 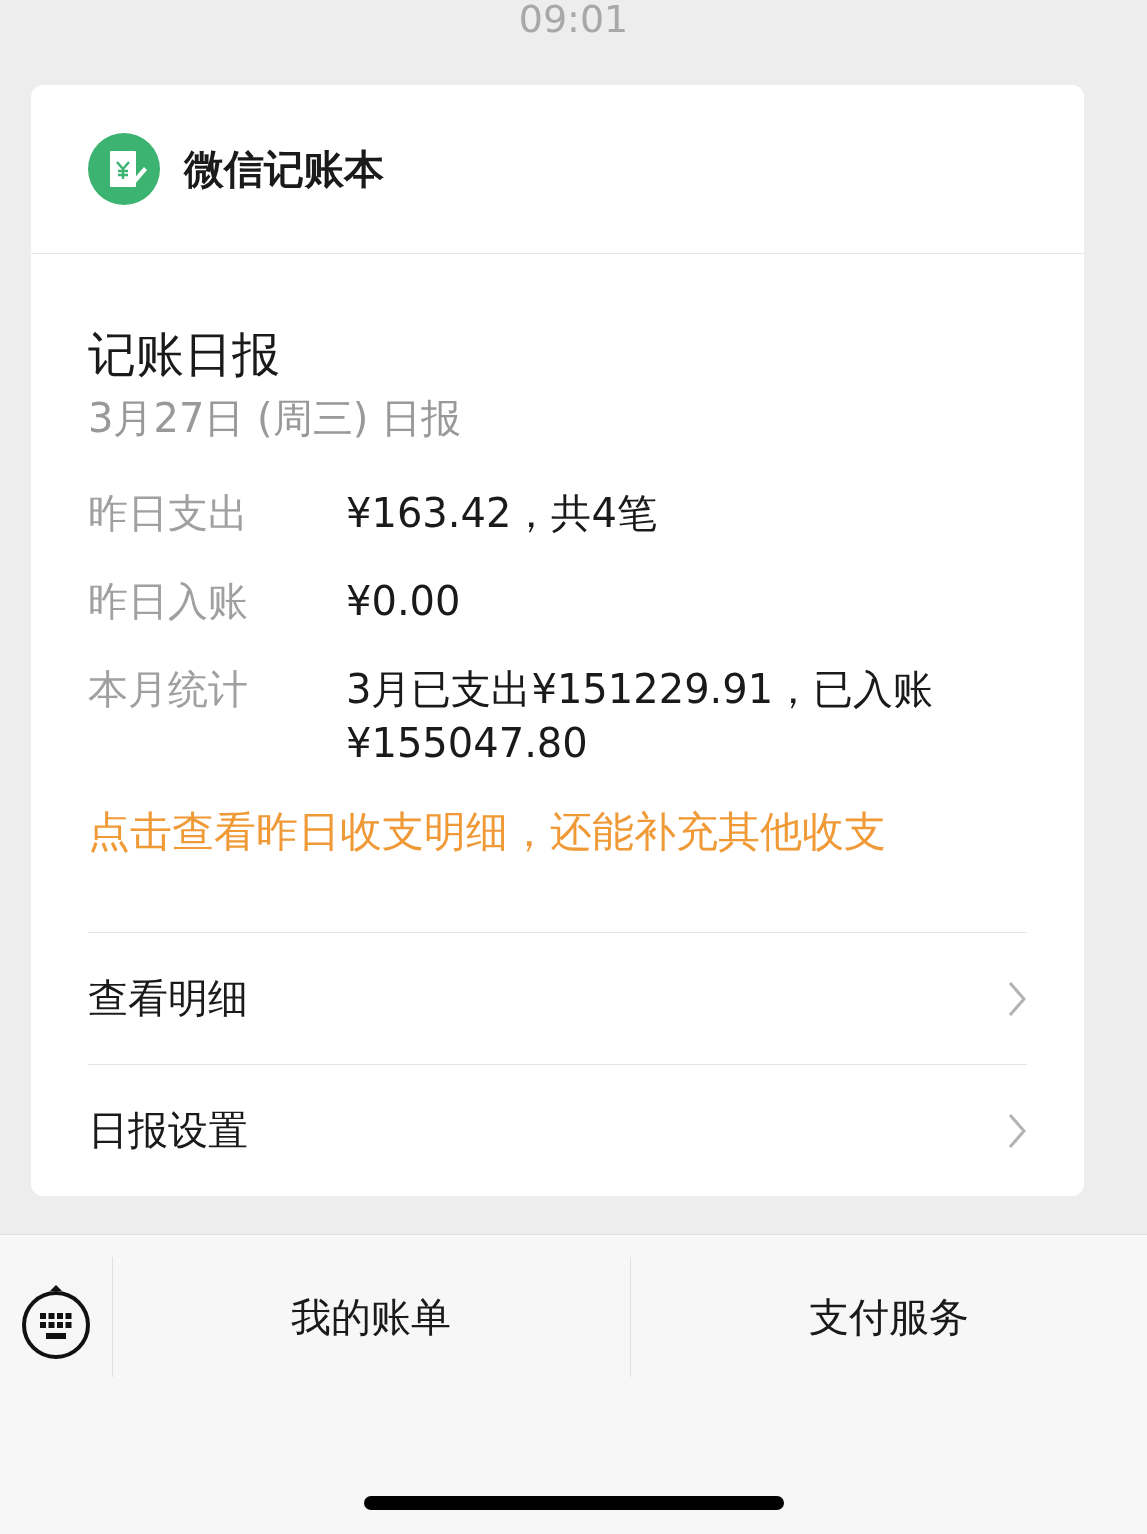 What do you see at coordinates (184, 354) in the screenshot?
I see `report-title: 记账日报` at bounding box center [184, 354].